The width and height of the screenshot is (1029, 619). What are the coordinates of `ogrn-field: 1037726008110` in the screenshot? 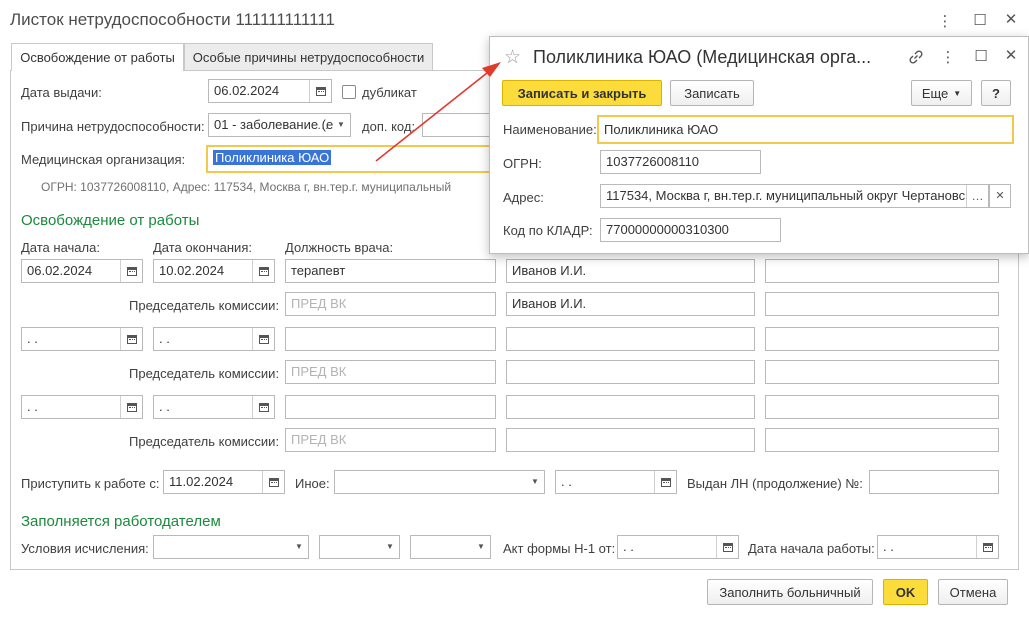 It's located at (680, 162).